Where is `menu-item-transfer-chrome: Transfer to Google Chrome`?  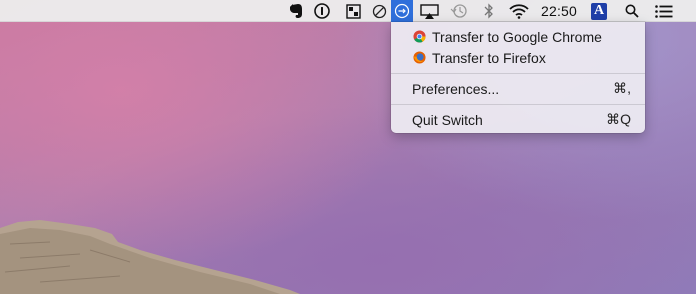 menu-item-transfer-chrome: Transfer to Google Chrome is located at coordinates (518, 36).